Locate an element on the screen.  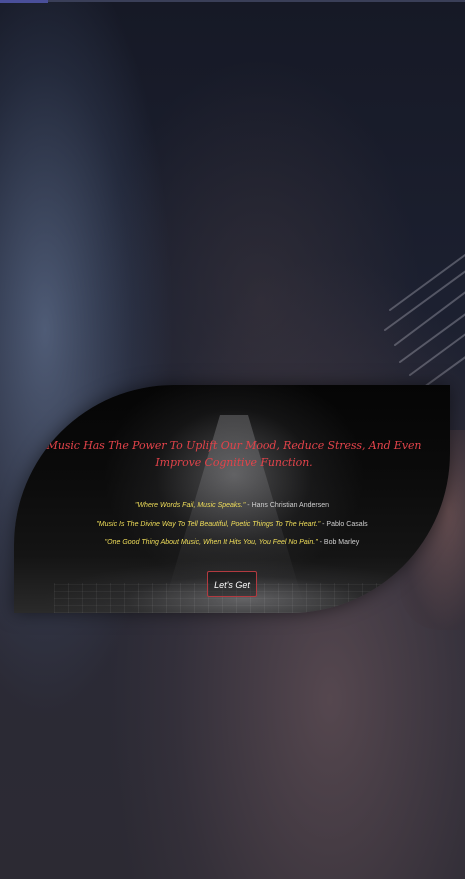
quote-author: - Bob Marley is located at coordinates (338, 542).